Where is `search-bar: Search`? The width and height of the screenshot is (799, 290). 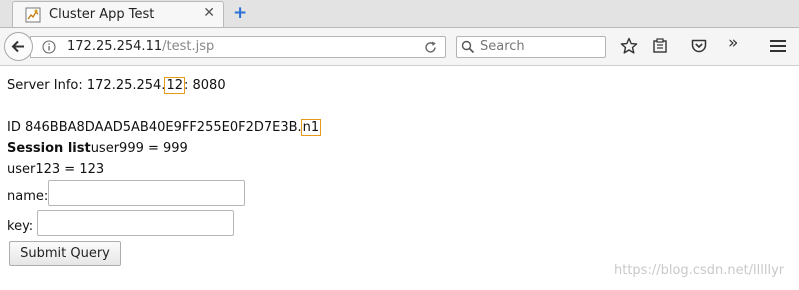 search-bar: Search is located at coordinates (531, 47).